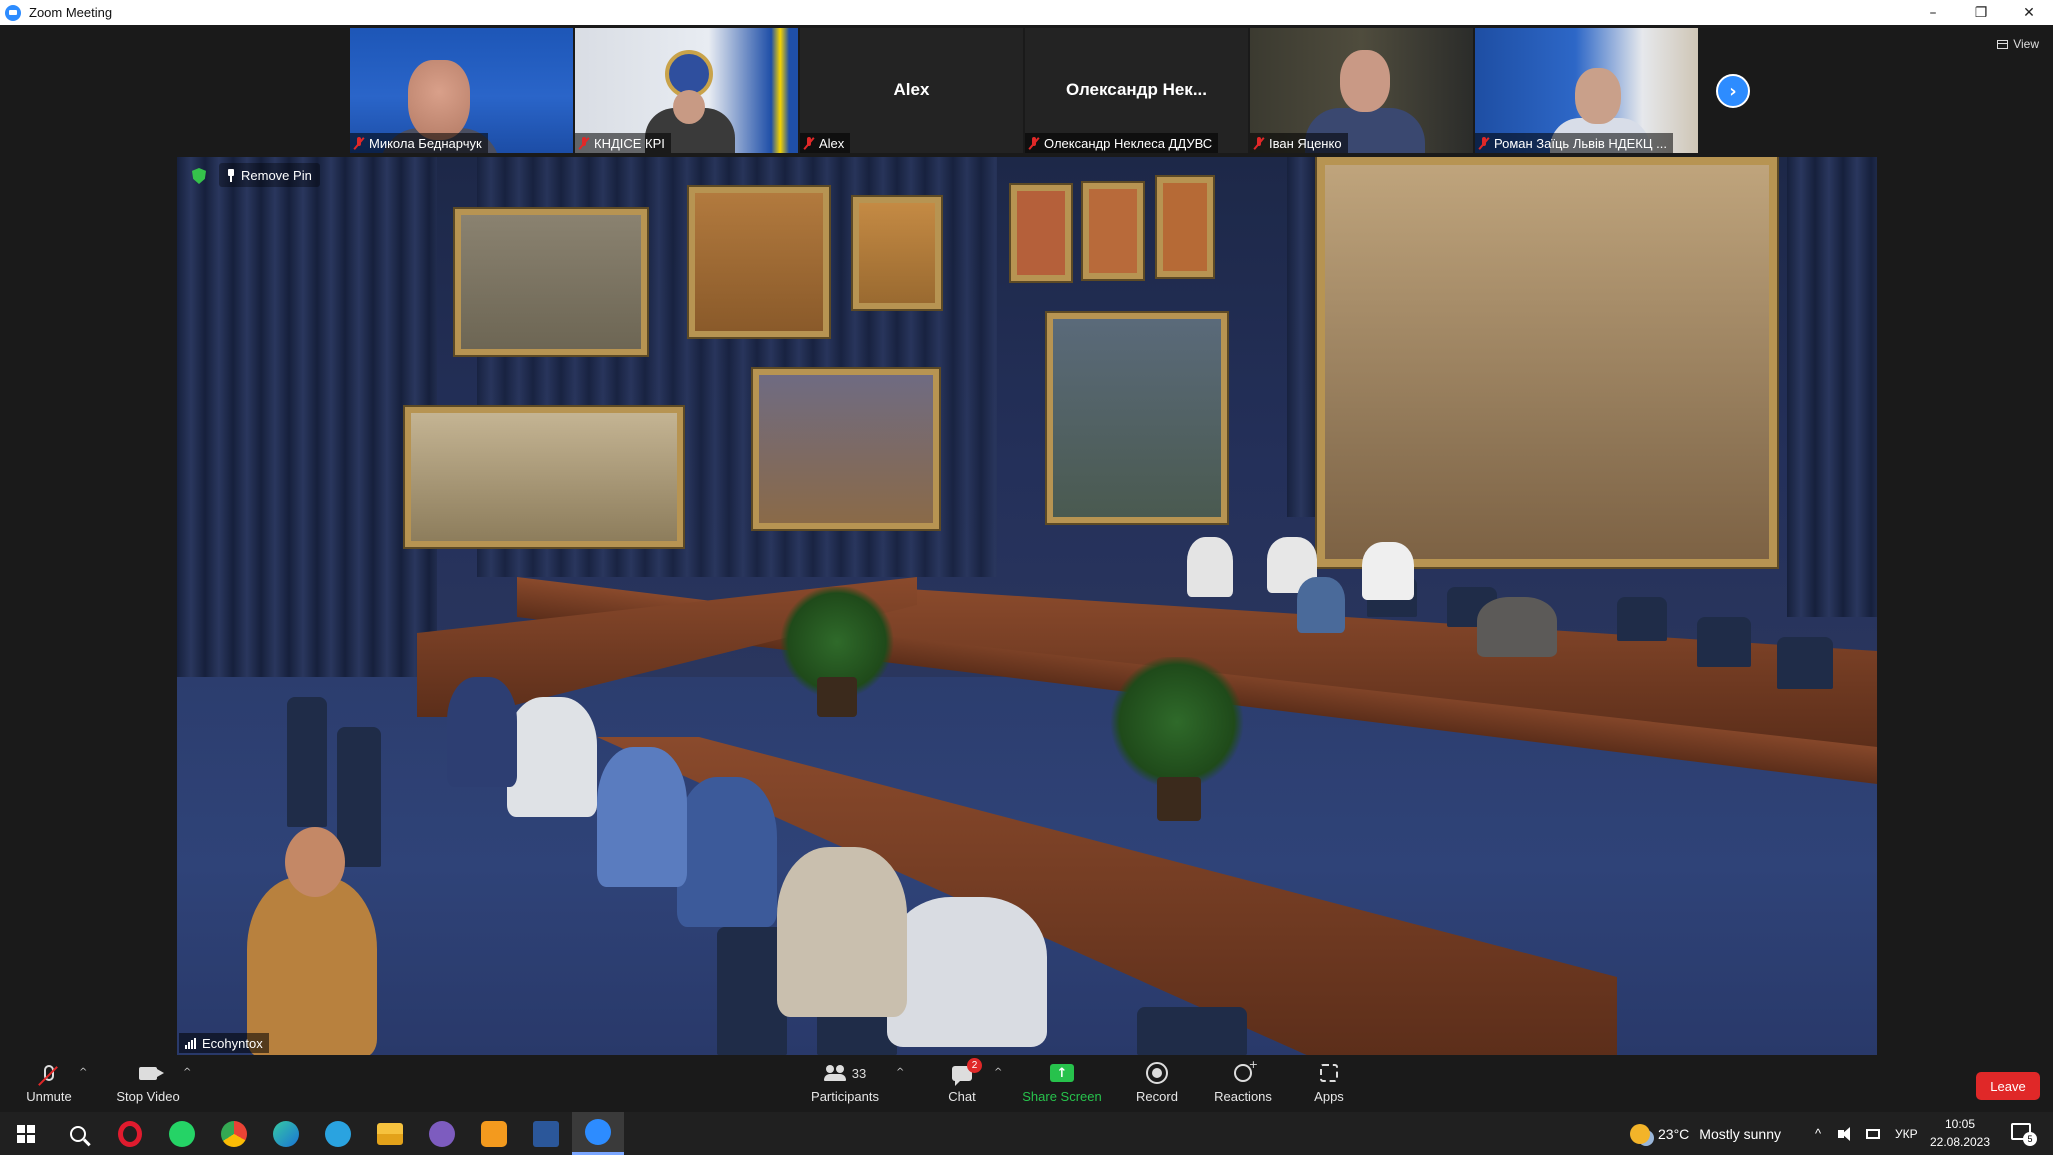 The width and height of the screenshot is (2053, 1155). Describe the element at coordinates (83, 1072) in the screenshot. I see `audio-options-caret-icon: ^` at that location.